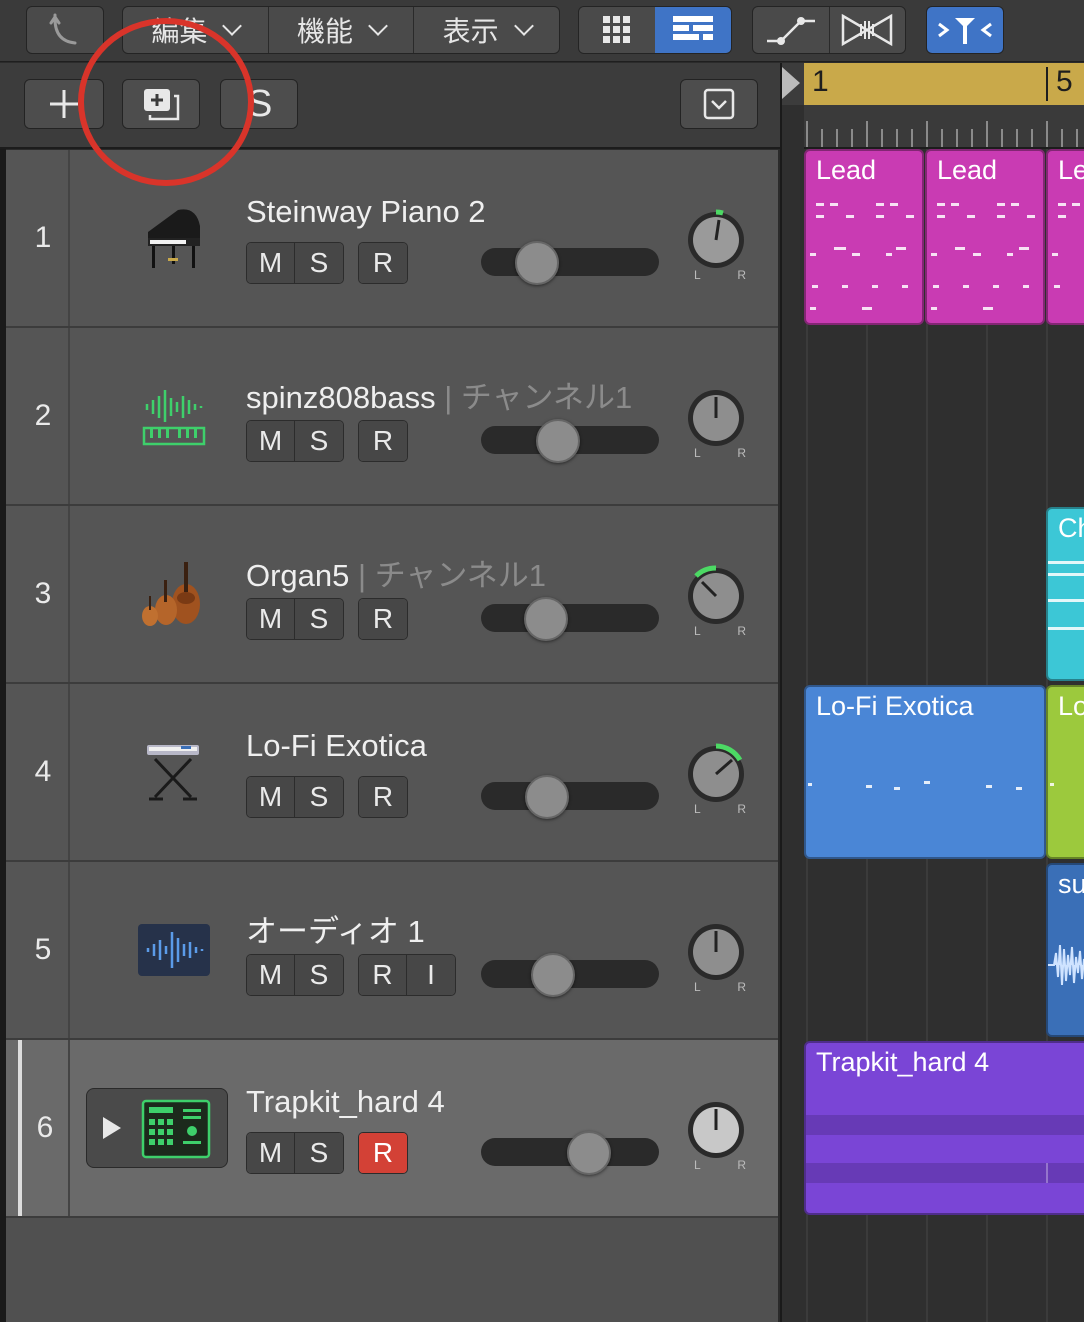  I want to click on track-row: 5 オーディオ 1 M S R I L R, so click(392, 951).